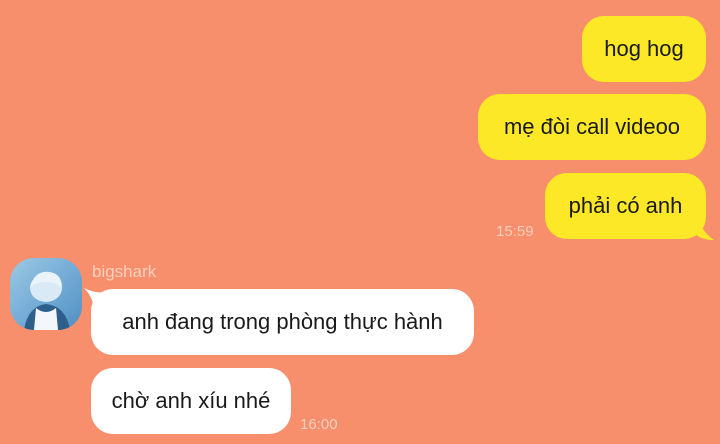 Image resolution: width=720 pixels, height=444 pixels. I want to click on incoming-message: chờ anh xíu nhé, so click(191, 401).